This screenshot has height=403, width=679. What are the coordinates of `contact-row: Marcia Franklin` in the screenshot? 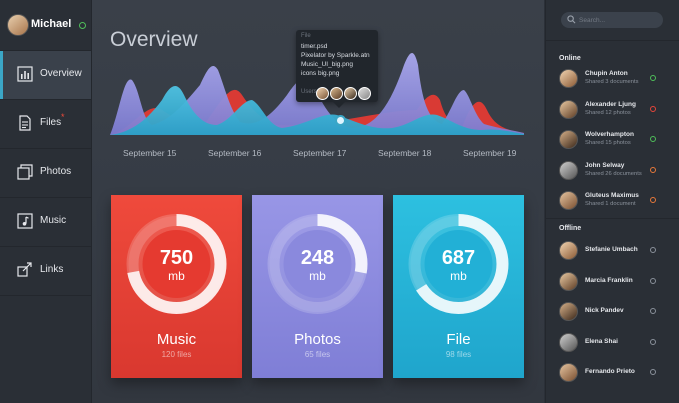 It's located at (612, 283).